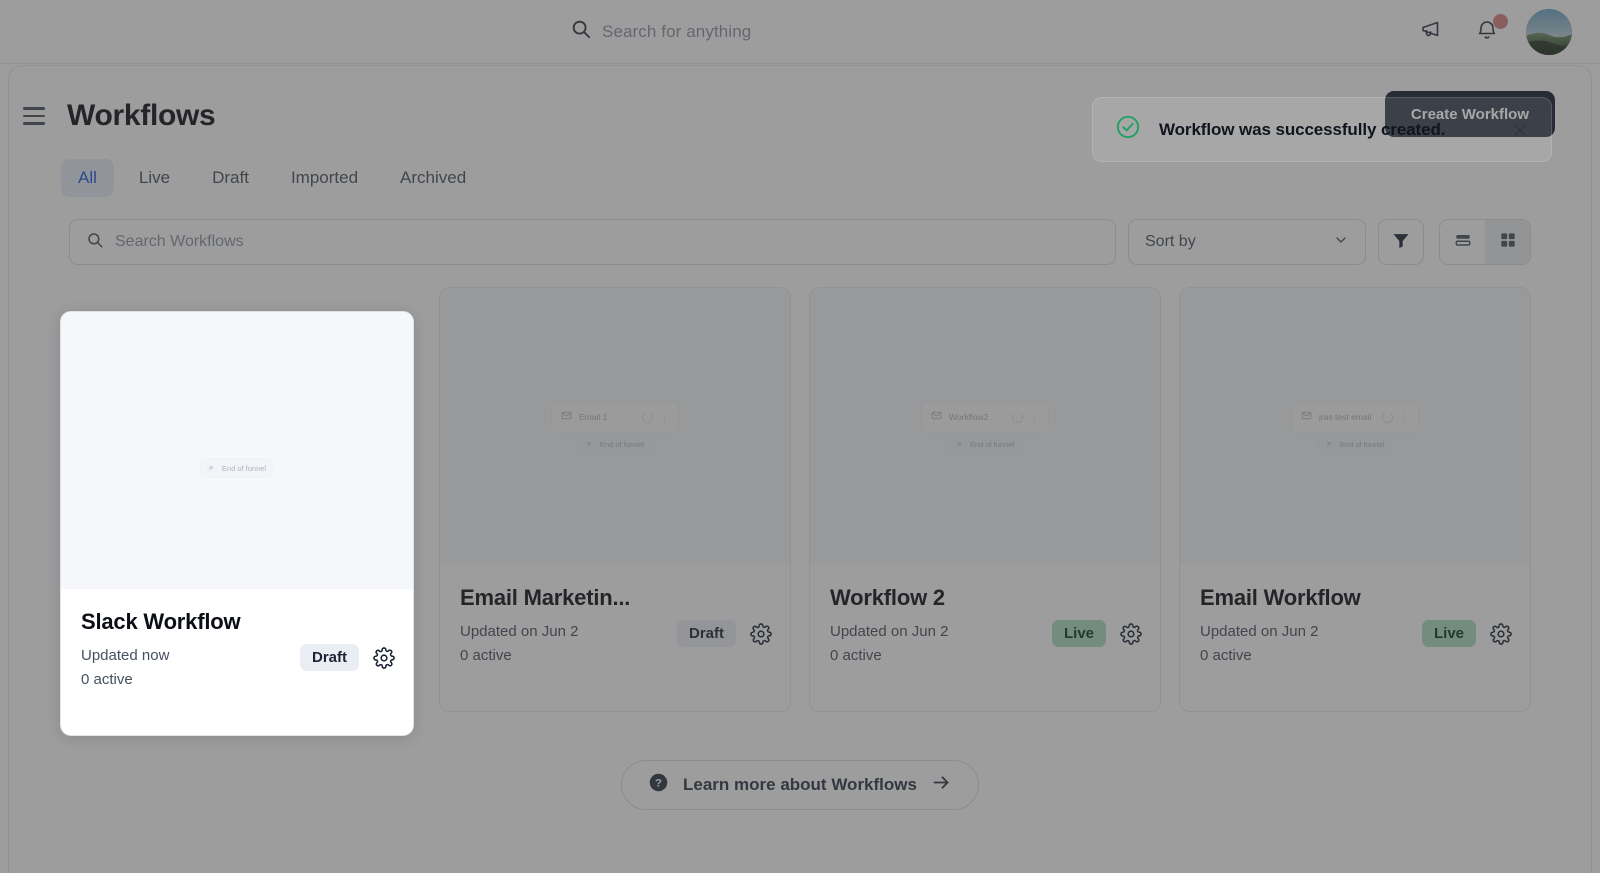  What do you see at coordinates (161, 621) in the screenshot?
I see `workflow-title: Slack Workflow` at bounding box center [161, 621].